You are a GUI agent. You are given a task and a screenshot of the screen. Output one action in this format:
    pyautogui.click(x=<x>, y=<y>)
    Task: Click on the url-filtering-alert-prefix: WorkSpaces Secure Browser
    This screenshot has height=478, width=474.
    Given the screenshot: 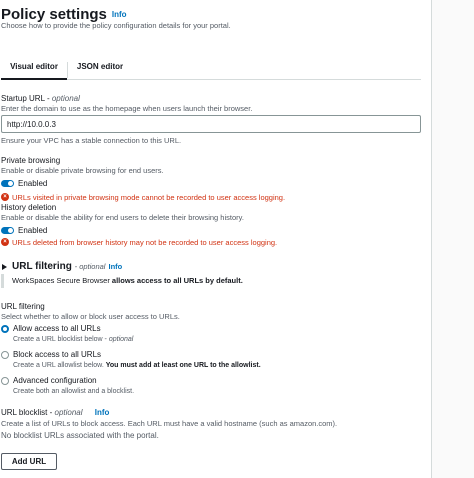 What is the action you would take?
    pyautogui.click(x=62, y=280)
    